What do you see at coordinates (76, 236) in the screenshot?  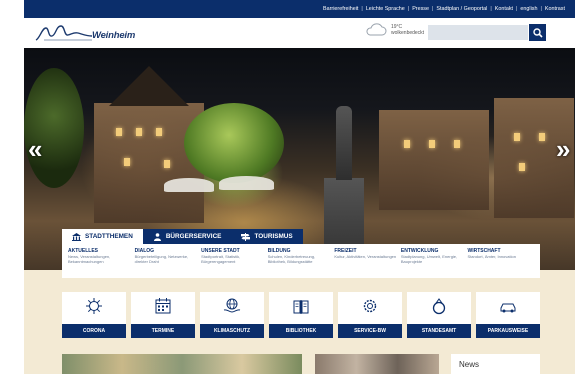 I see `building-icon` at bounding box center [76, 236].